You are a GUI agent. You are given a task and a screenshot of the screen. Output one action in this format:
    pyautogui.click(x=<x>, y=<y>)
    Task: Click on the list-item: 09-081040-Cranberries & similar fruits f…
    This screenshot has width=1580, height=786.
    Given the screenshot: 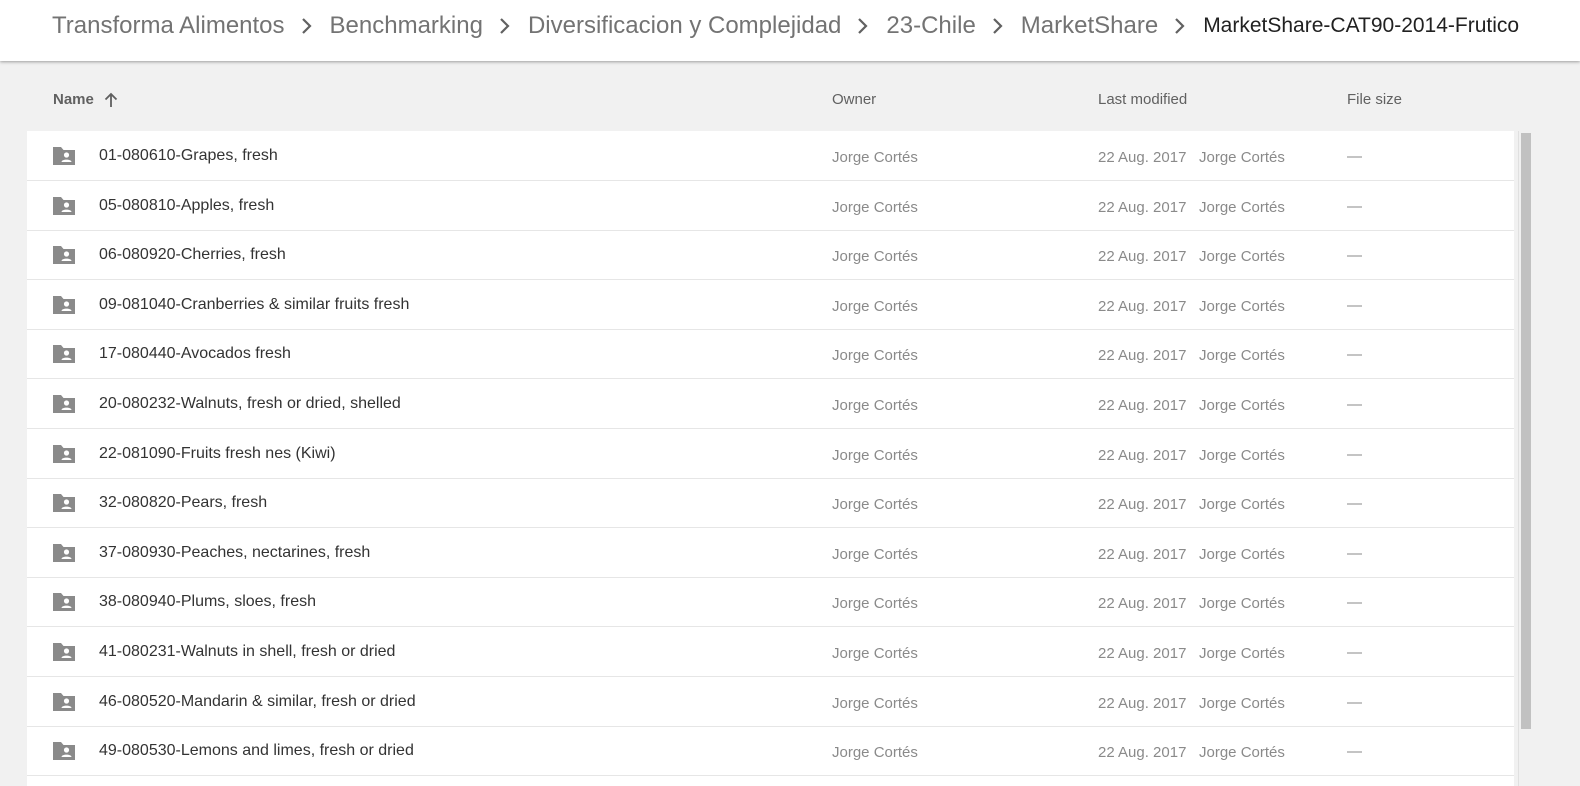 What is the action you would take?
    pyautogui.click(x=770, y=305)
    